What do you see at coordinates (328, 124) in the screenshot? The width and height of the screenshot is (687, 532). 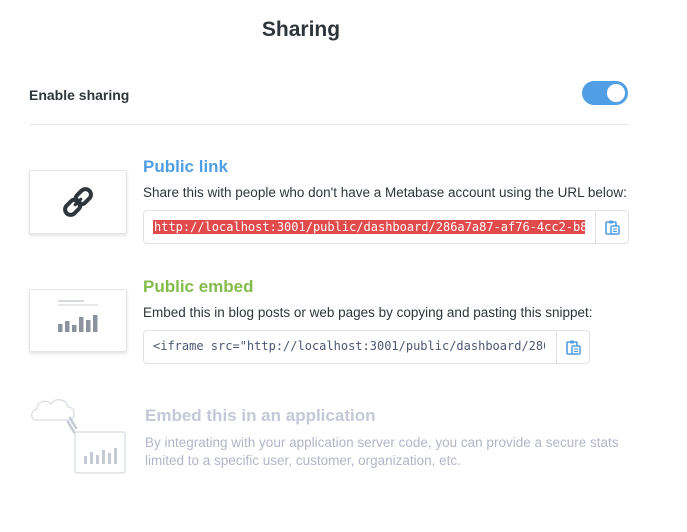 I see `divider` at bounding box center [328, 124].